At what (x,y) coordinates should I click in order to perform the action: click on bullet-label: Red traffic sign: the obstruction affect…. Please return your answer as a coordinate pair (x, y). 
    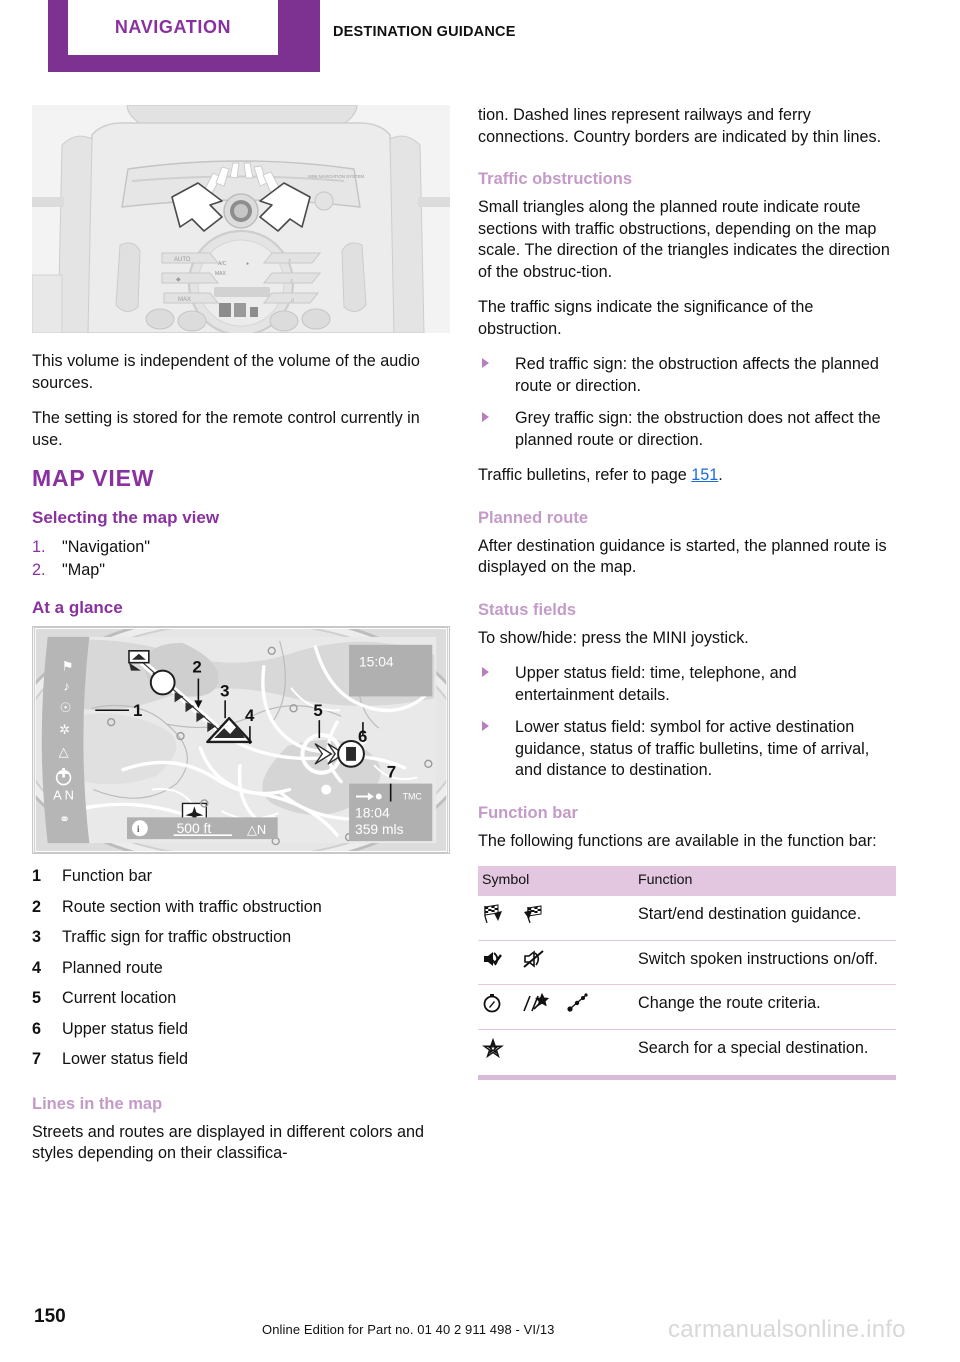
    Looking at the image, I should click on (697, 375).